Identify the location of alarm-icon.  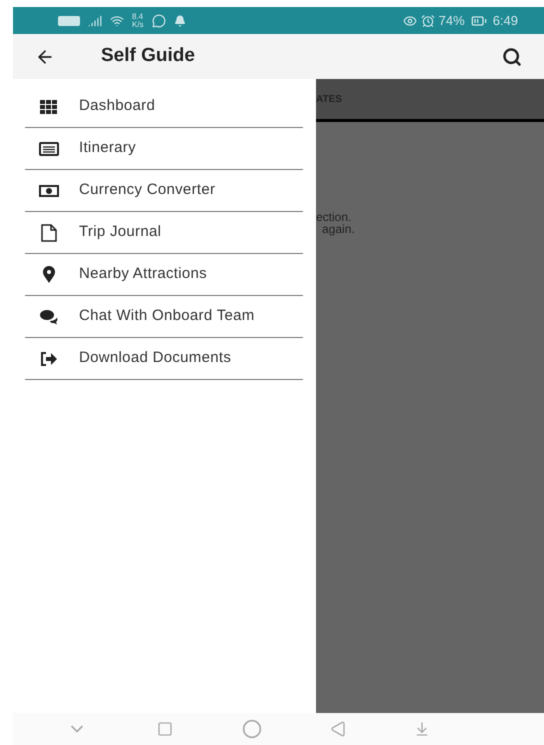
(427, 21).